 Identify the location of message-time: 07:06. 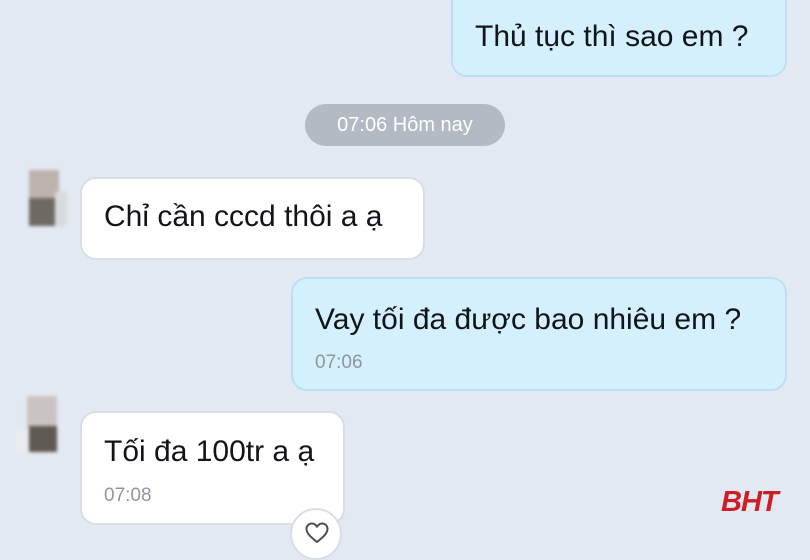
(339, 362).